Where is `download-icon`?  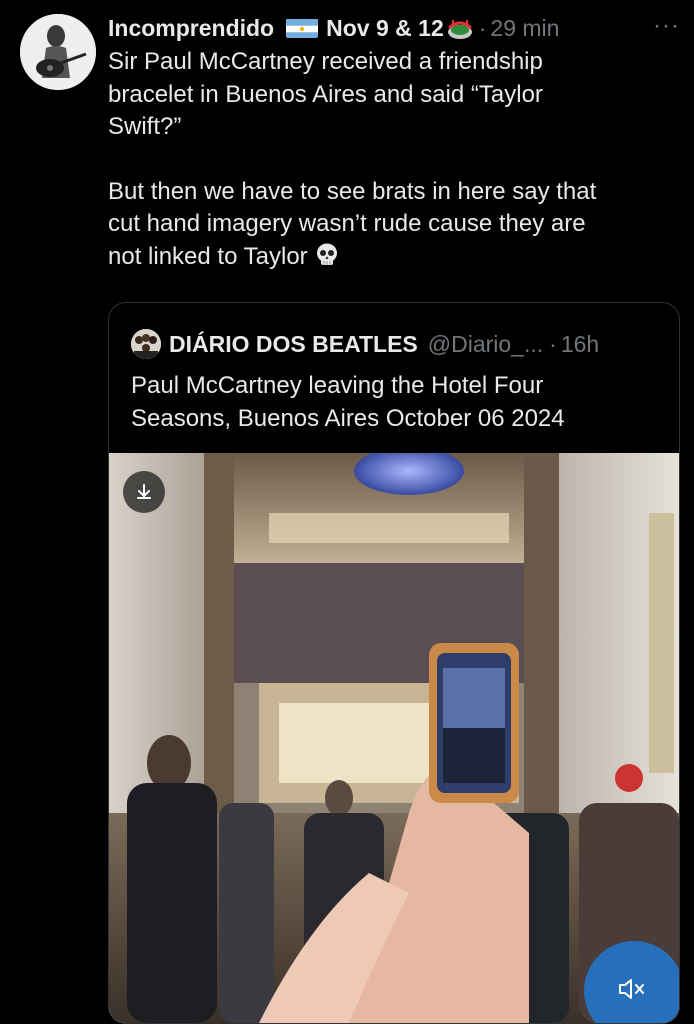 download-icon is located at coordinates (144, 492).